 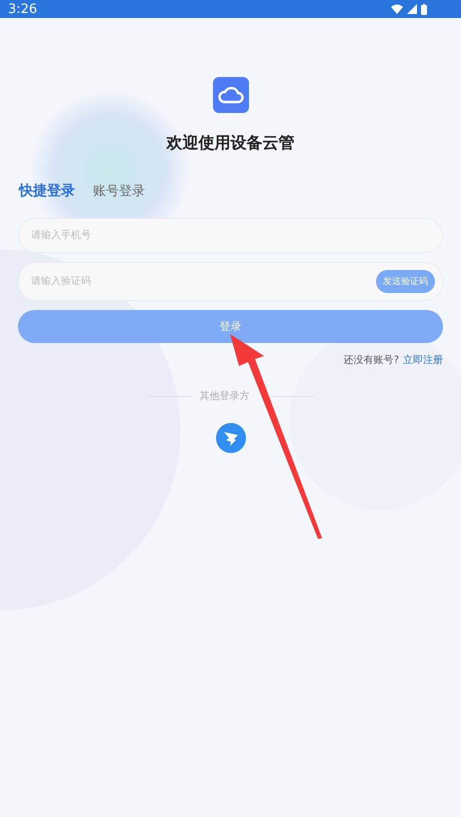 What do you see at coordinates (230, 95) in the screenshot?
I see `cloud-logo-icon` at bounding box center [230, 95].